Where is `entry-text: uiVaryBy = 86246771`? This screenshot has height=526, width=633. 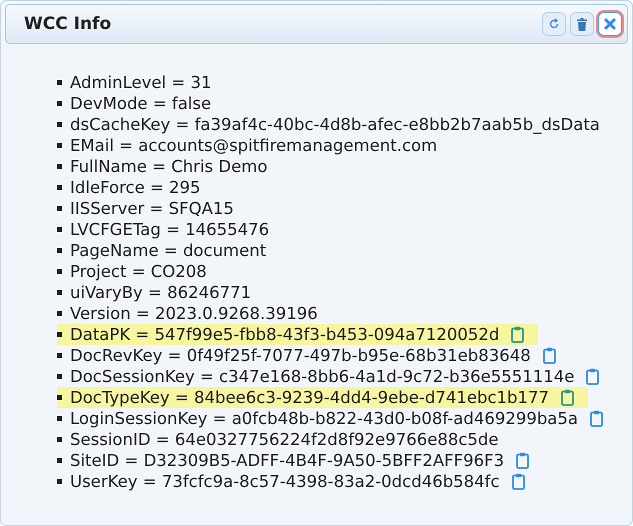
entry-text: uiVaryBy = 86246771 is located at coordinates (161, 292).